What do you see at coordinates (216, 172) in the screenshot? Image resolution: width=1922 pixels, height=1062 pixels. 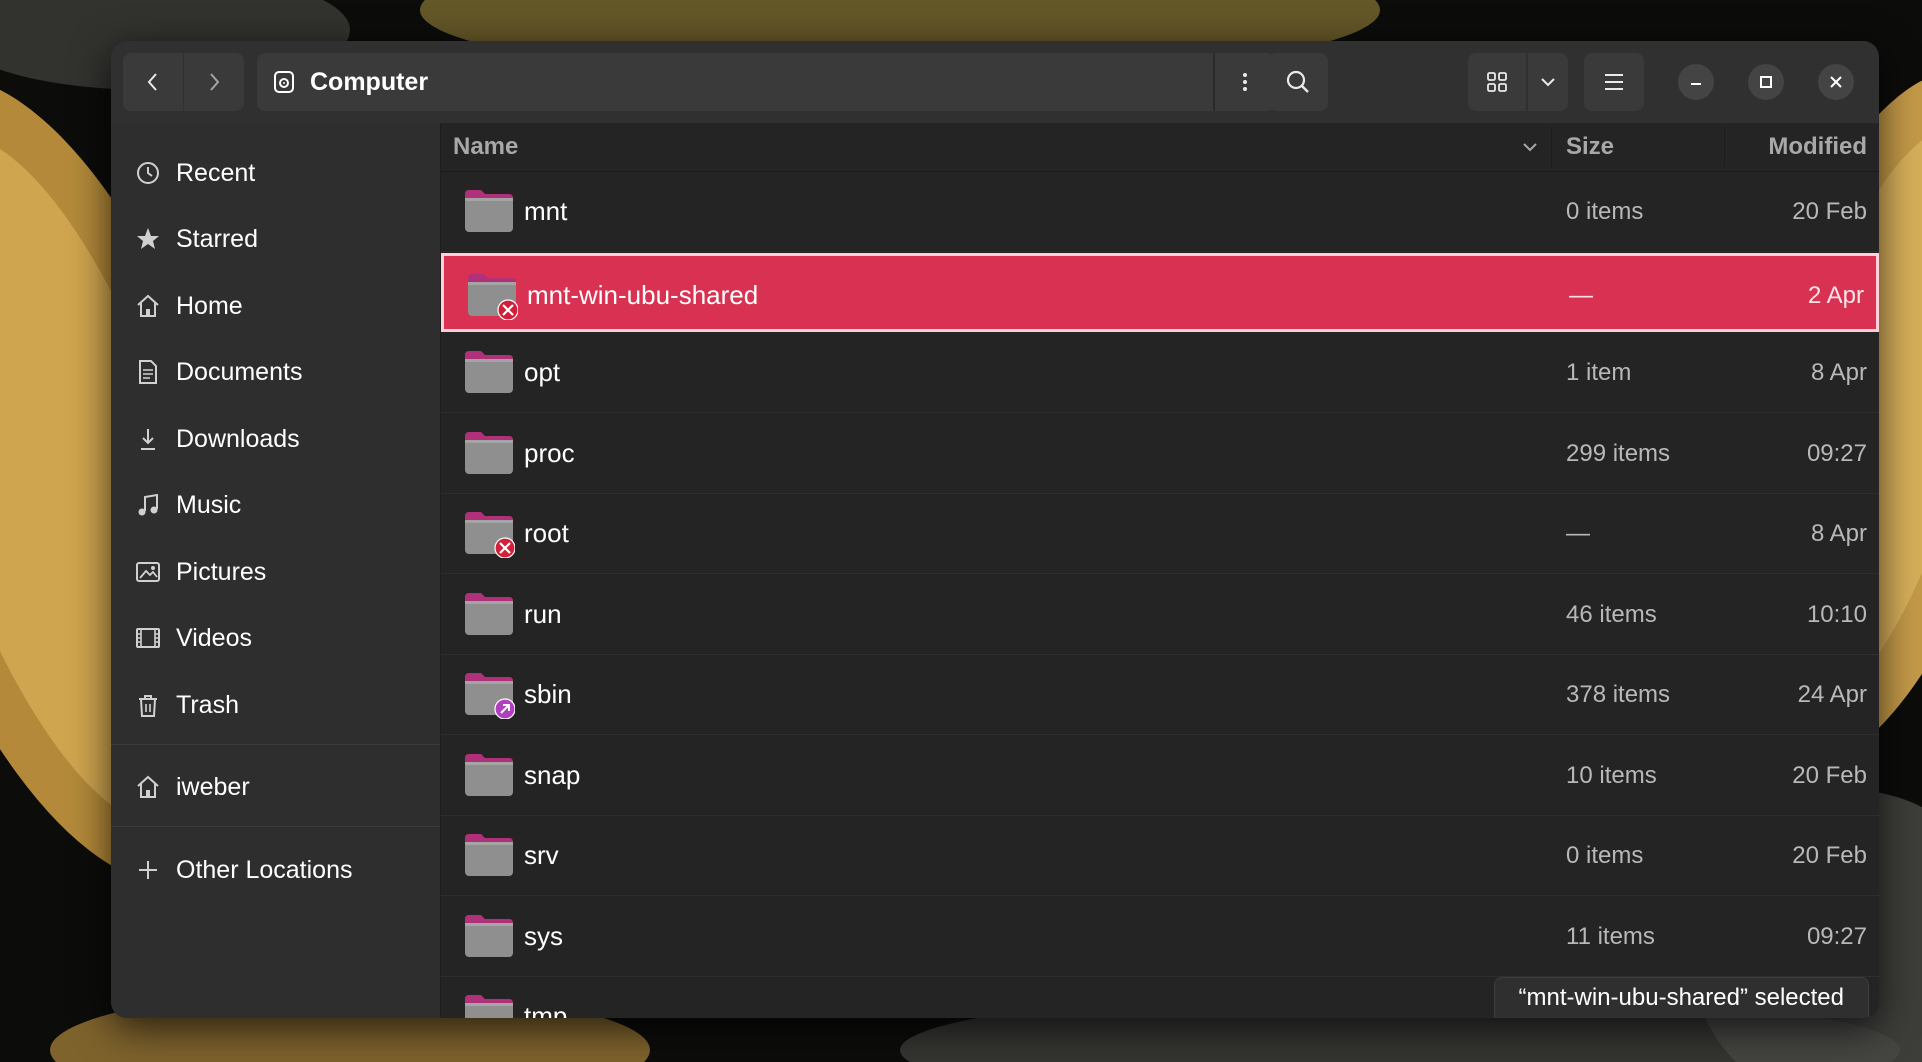 I see `sidebar-item-label: Recent` at bounding box center [216, 172].